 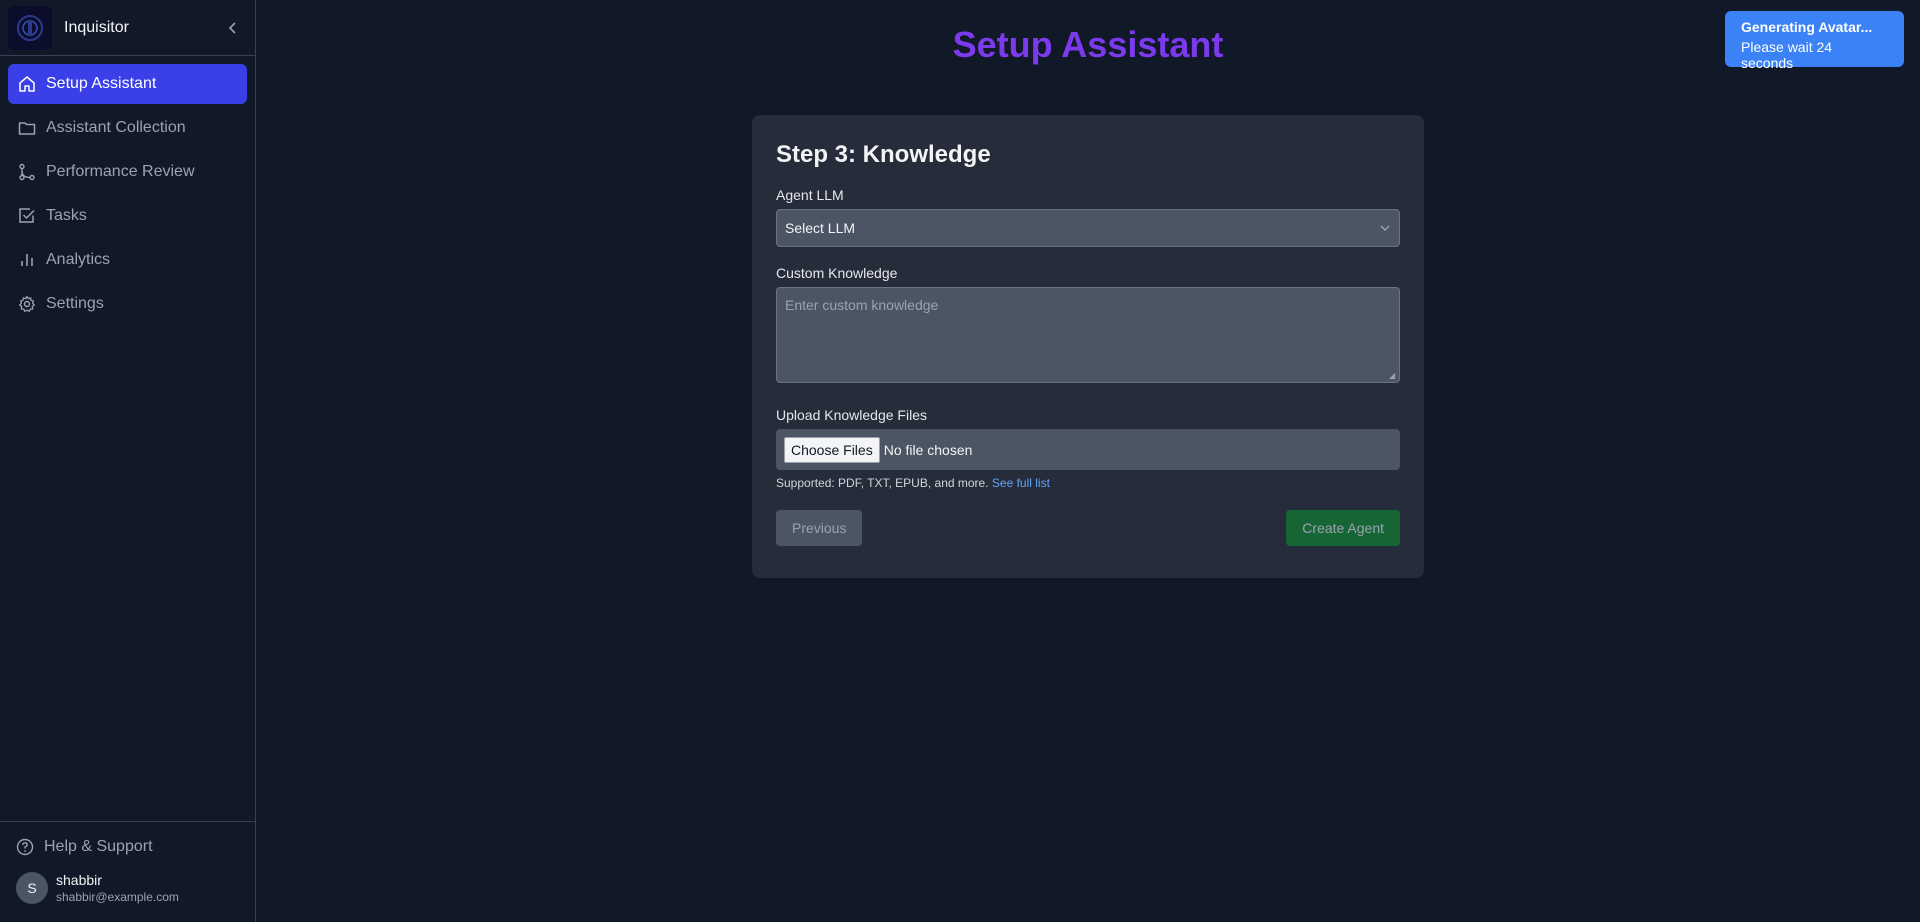 I want to click on agent-llm-label: Agent LLM, so click(x=810, y=195).